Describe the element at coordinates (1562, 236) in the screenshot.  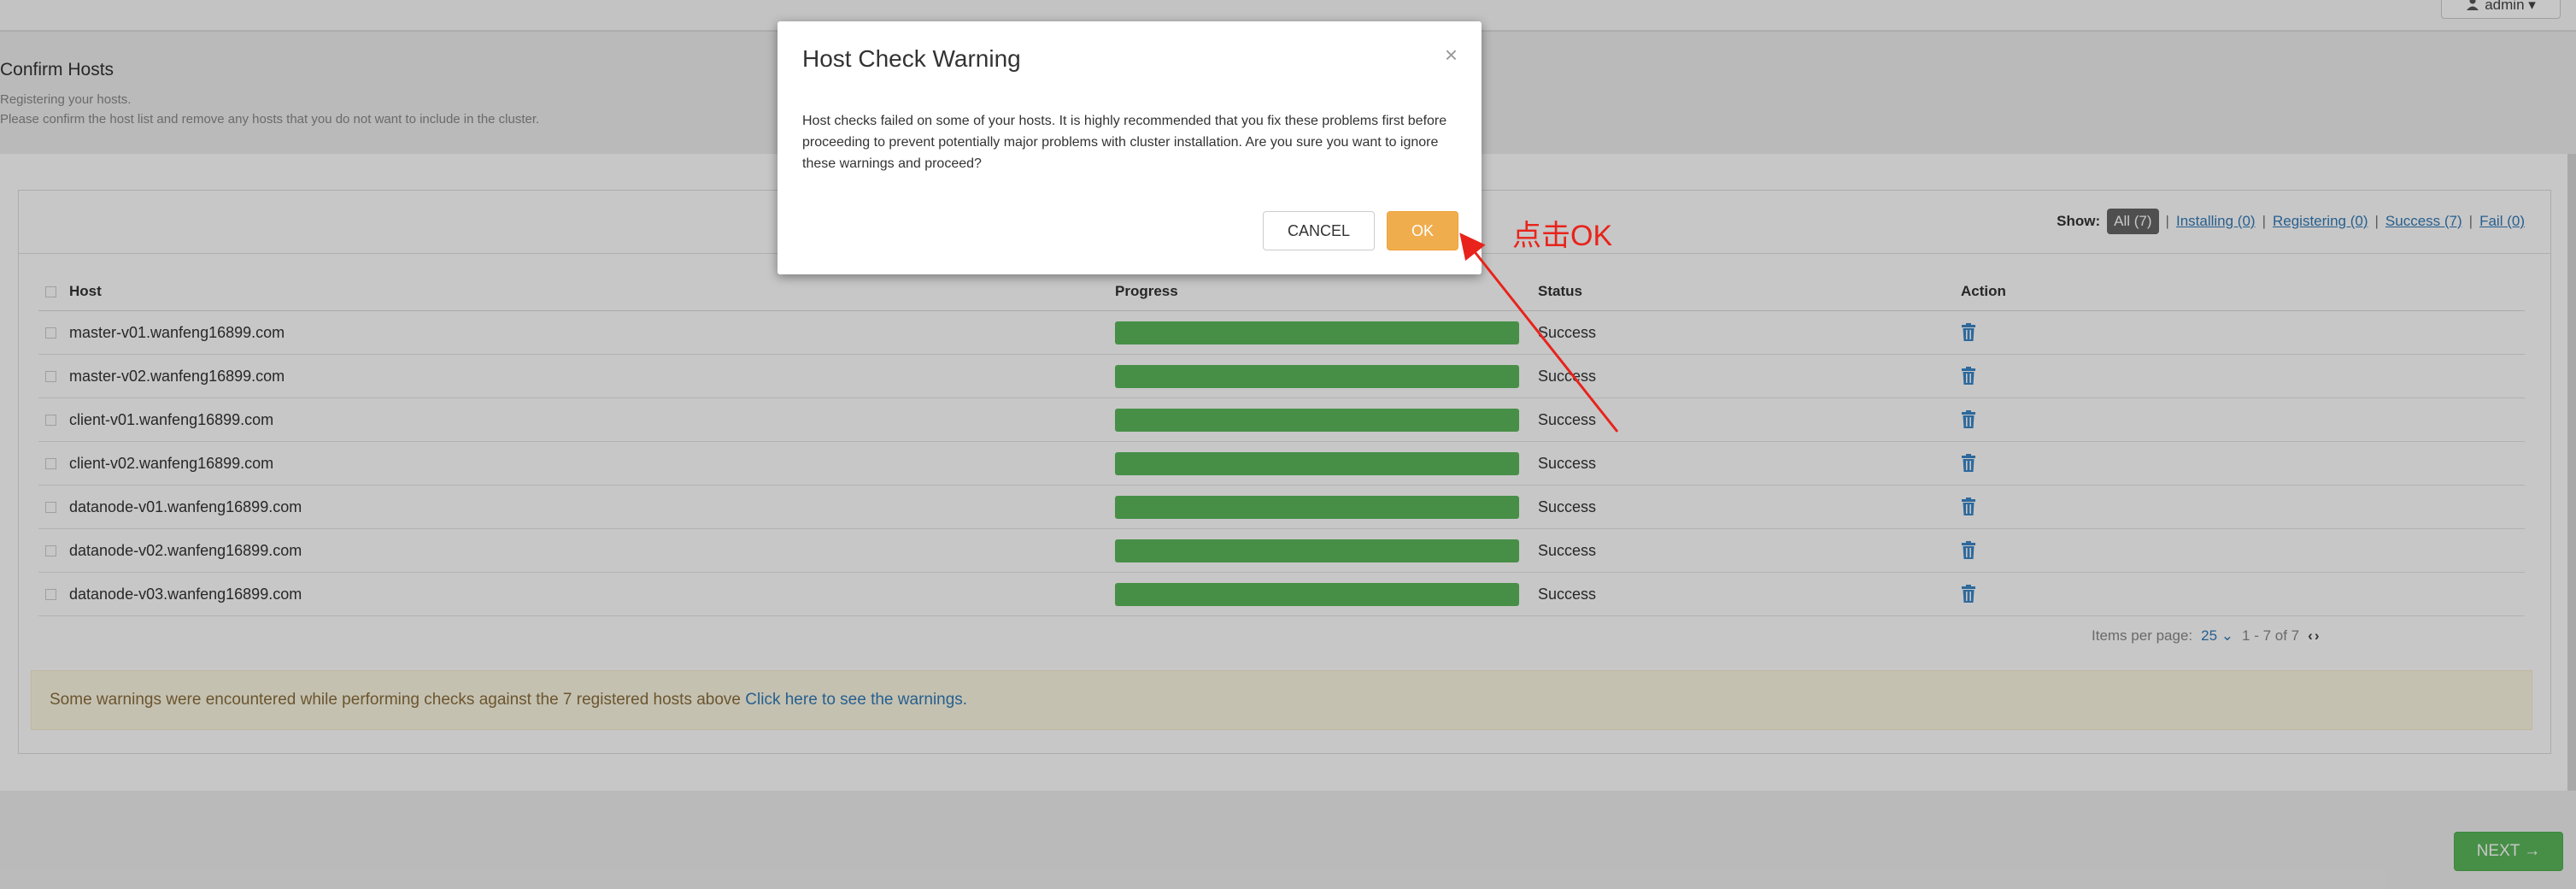
I see `annotation-label: 点击OK` at that location.